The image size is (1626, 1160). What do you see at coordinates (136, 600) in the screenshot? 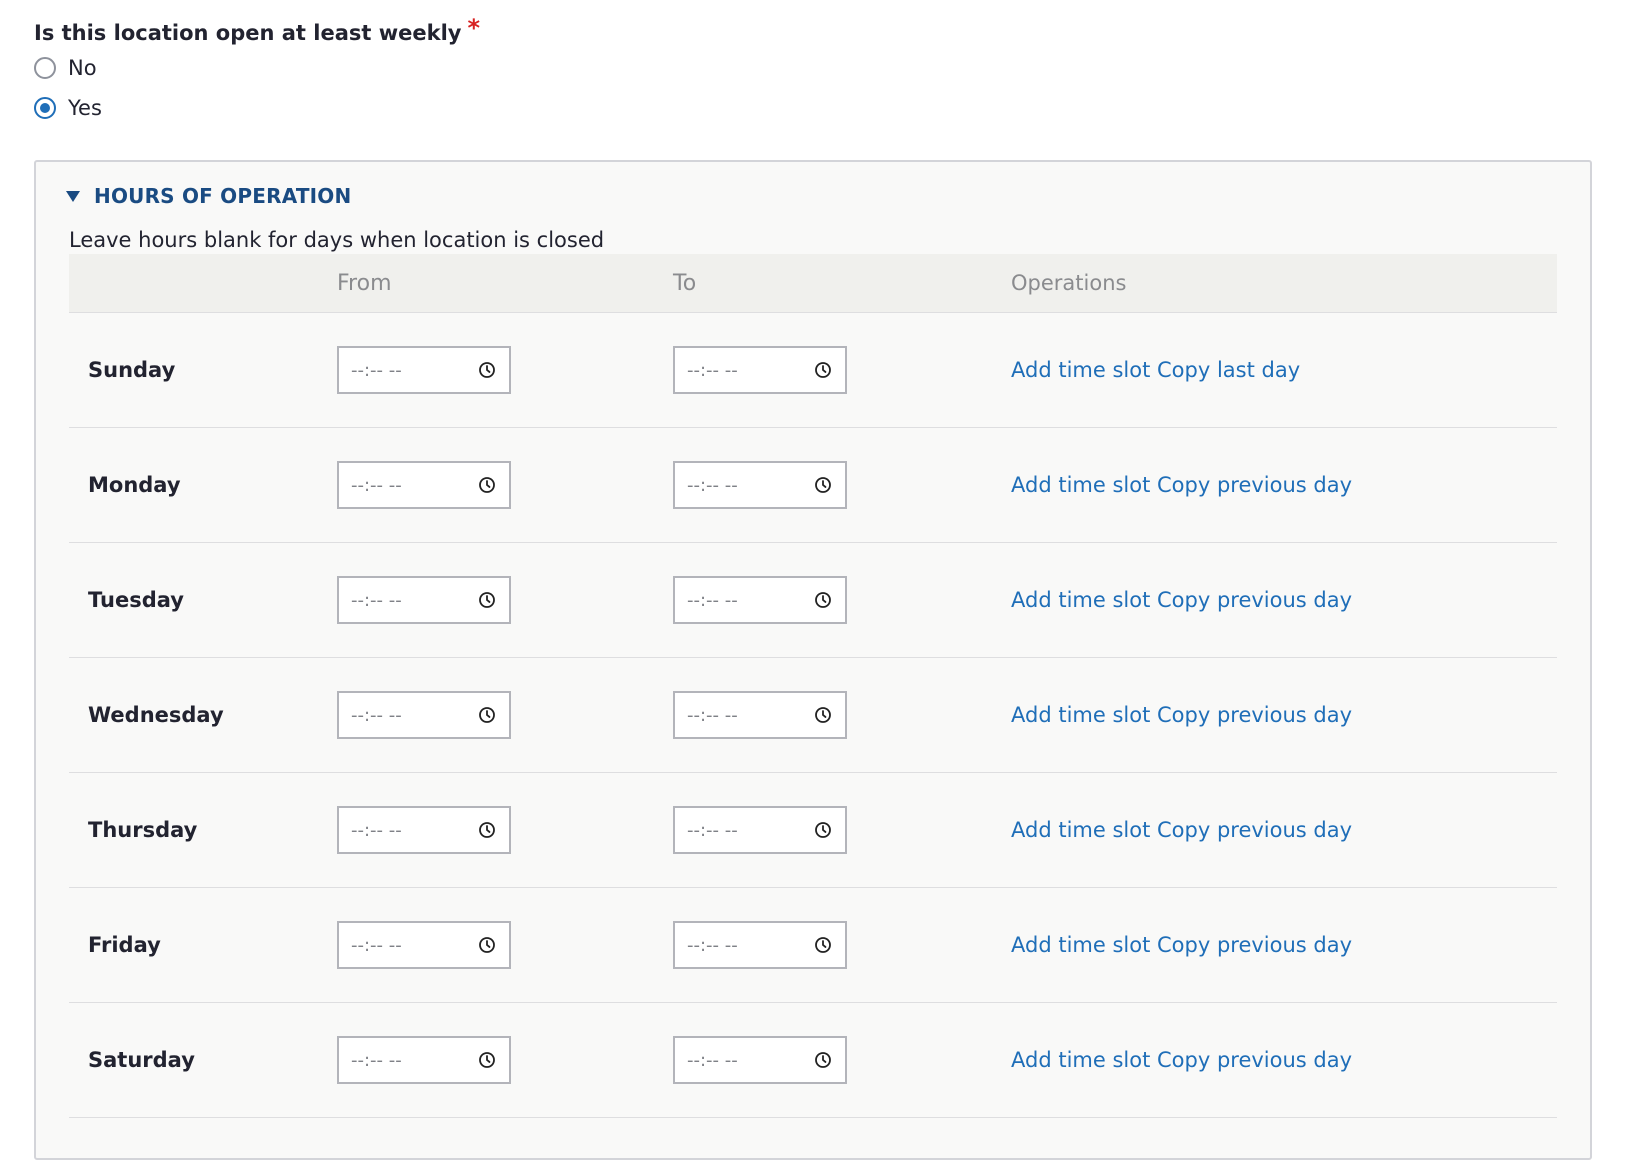
I see `day-label: Tuesday` at bounding box center [136, 600].